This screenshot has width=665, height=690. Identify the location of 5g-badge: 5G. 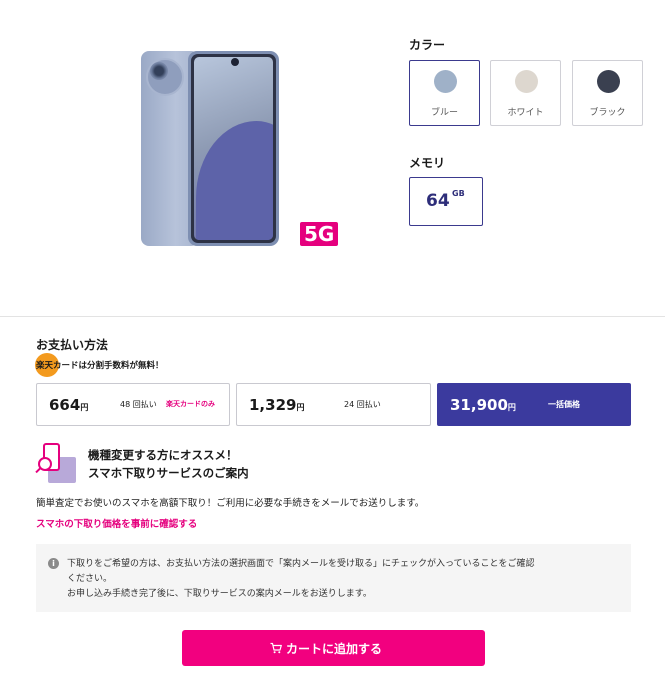
(319, 234).